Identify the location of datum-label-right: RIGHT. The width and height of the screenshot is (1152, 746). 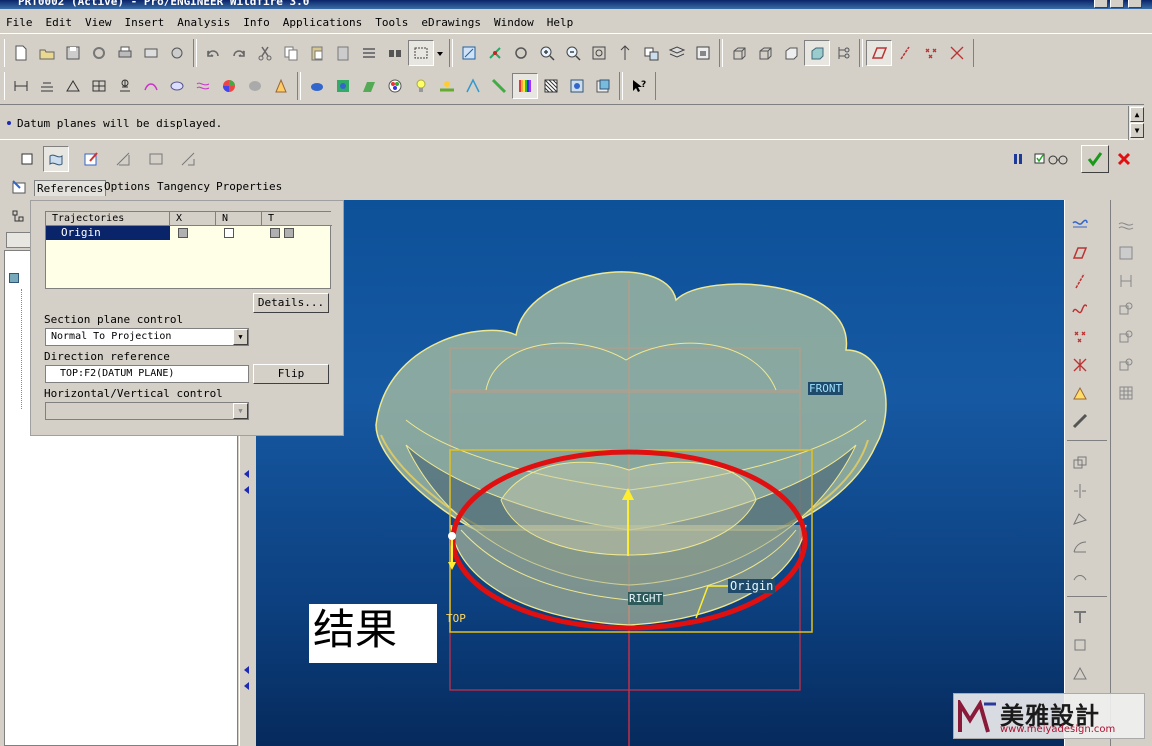
(646, 598).